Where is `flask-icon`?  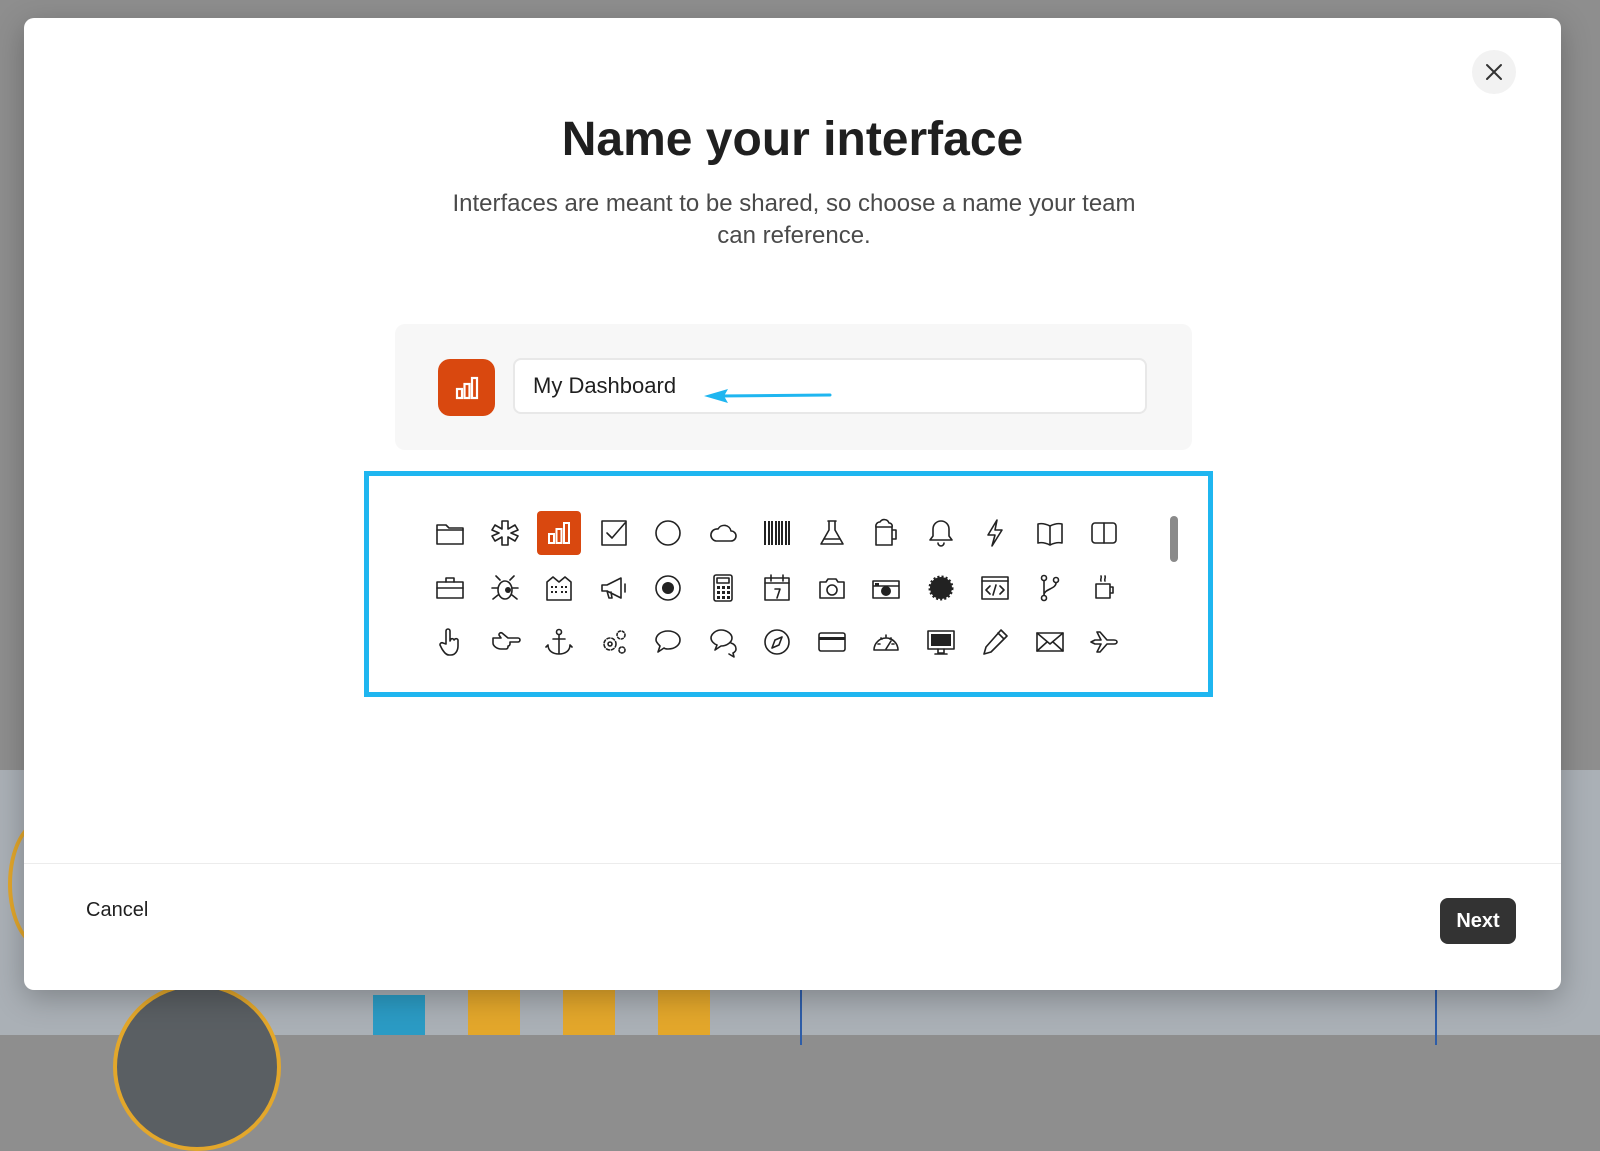 flask-icon is located at coordinates (831, 533).